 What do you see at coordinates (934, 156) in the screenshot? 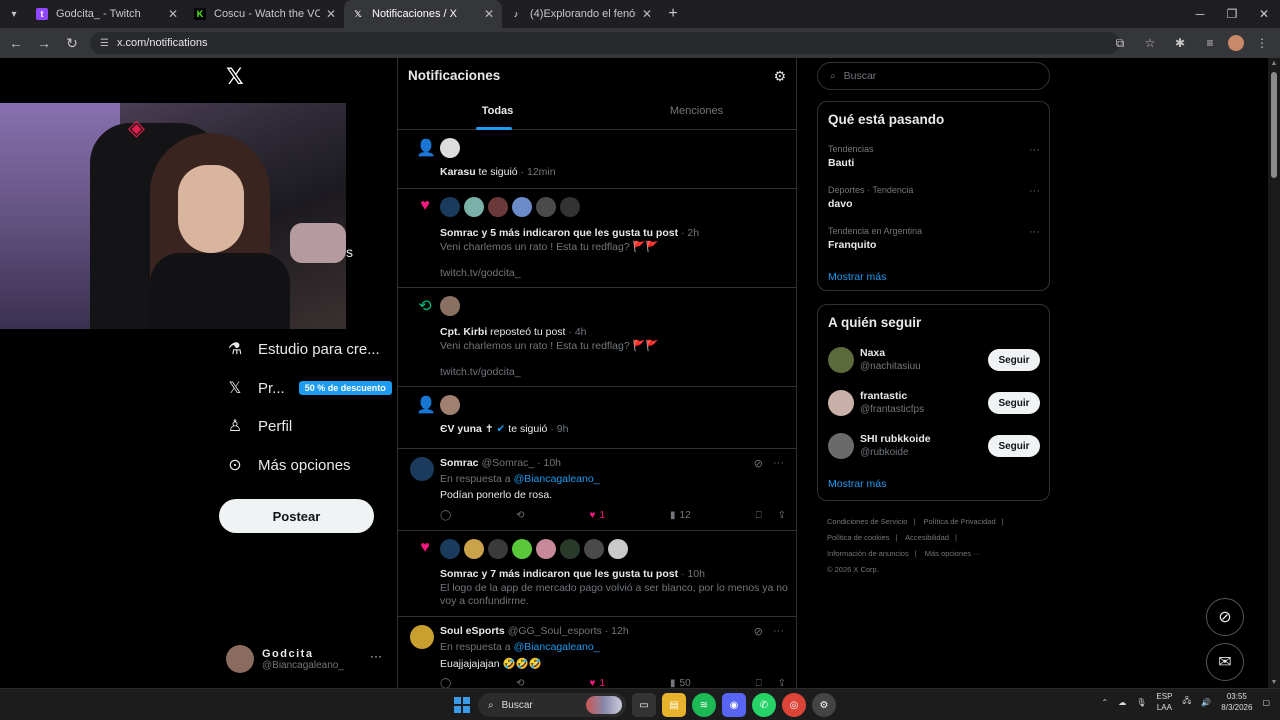
I see `trend-item: Tendencias Bauti ···` at bounding box center [934, 156].